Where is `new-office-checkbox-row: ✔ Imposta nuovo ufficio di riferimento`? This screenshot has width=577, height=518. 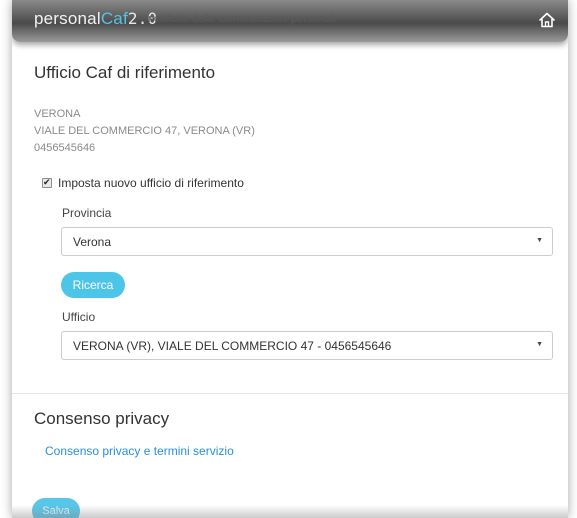
new-office-checkbox-row: ✔ Imposta nuovo ufficio di riferimento is located at coordinates (143, 183).